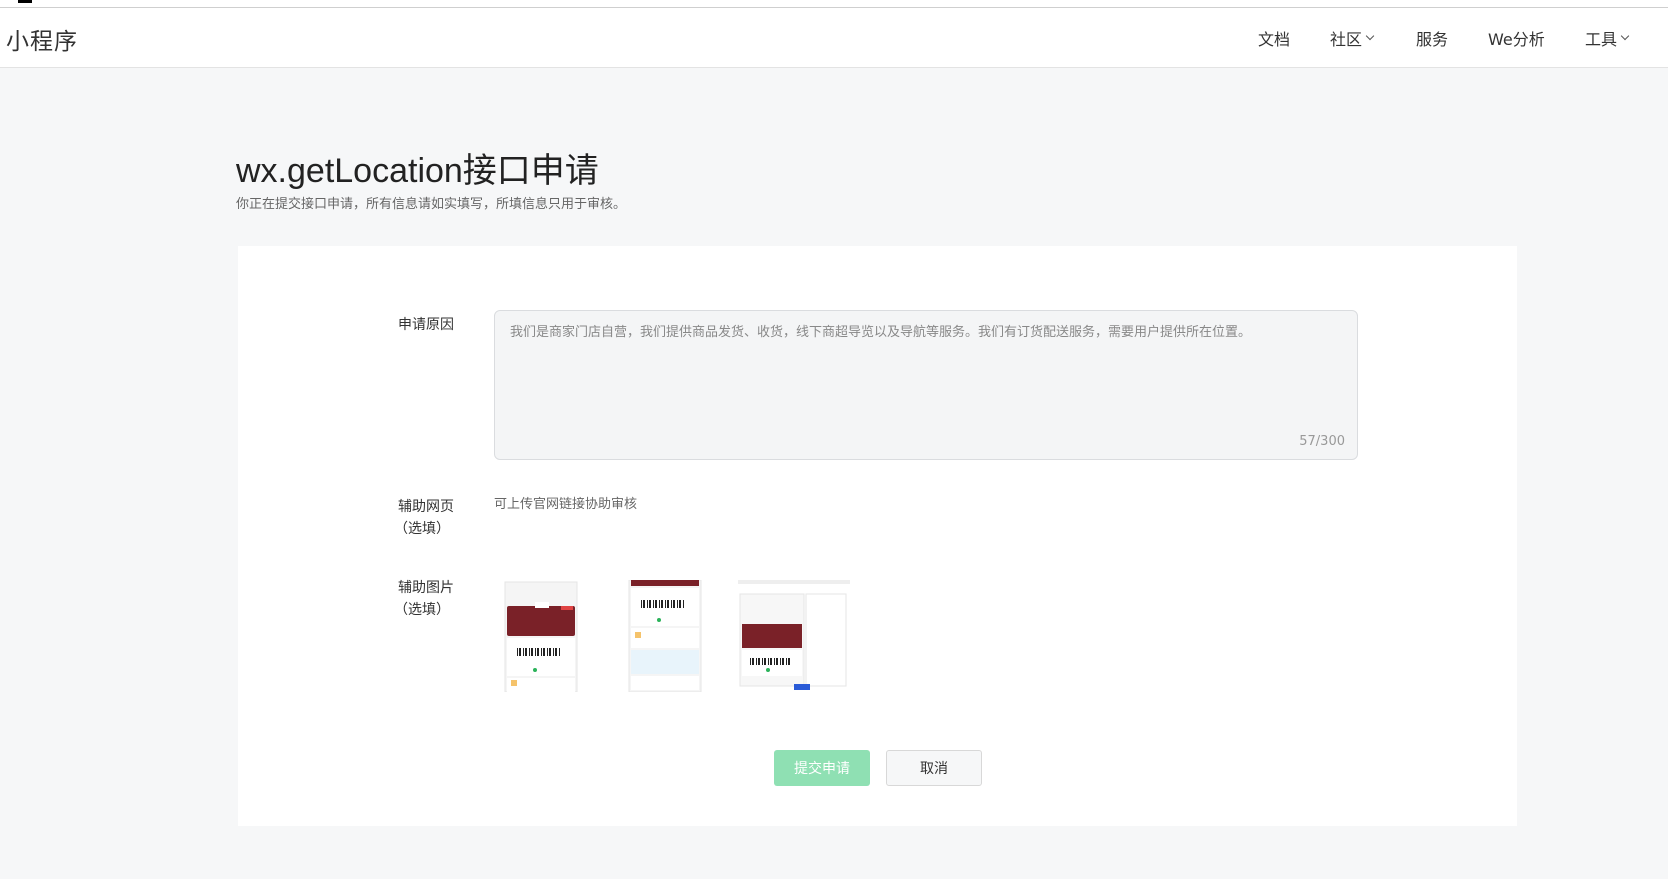 The width and height of the screenshot is (1668, 879). Describe the element at coordinates (822, 768) in the screenshot. I see `submit-button: 提交申请` at that location.